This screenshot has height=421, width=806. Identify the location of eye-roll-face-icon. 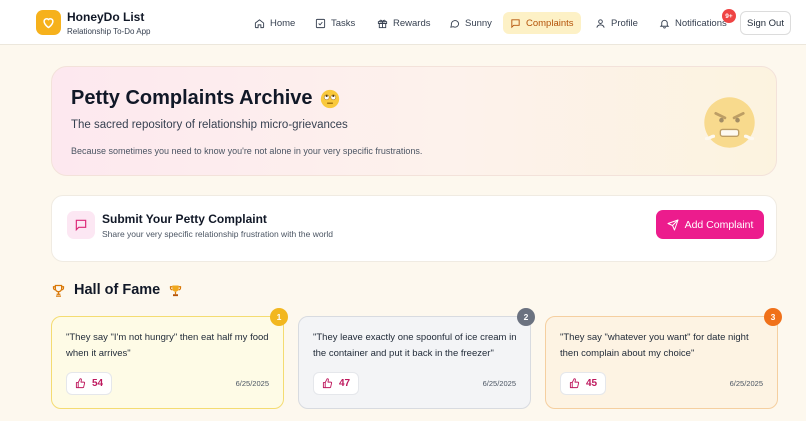
(329, 98).